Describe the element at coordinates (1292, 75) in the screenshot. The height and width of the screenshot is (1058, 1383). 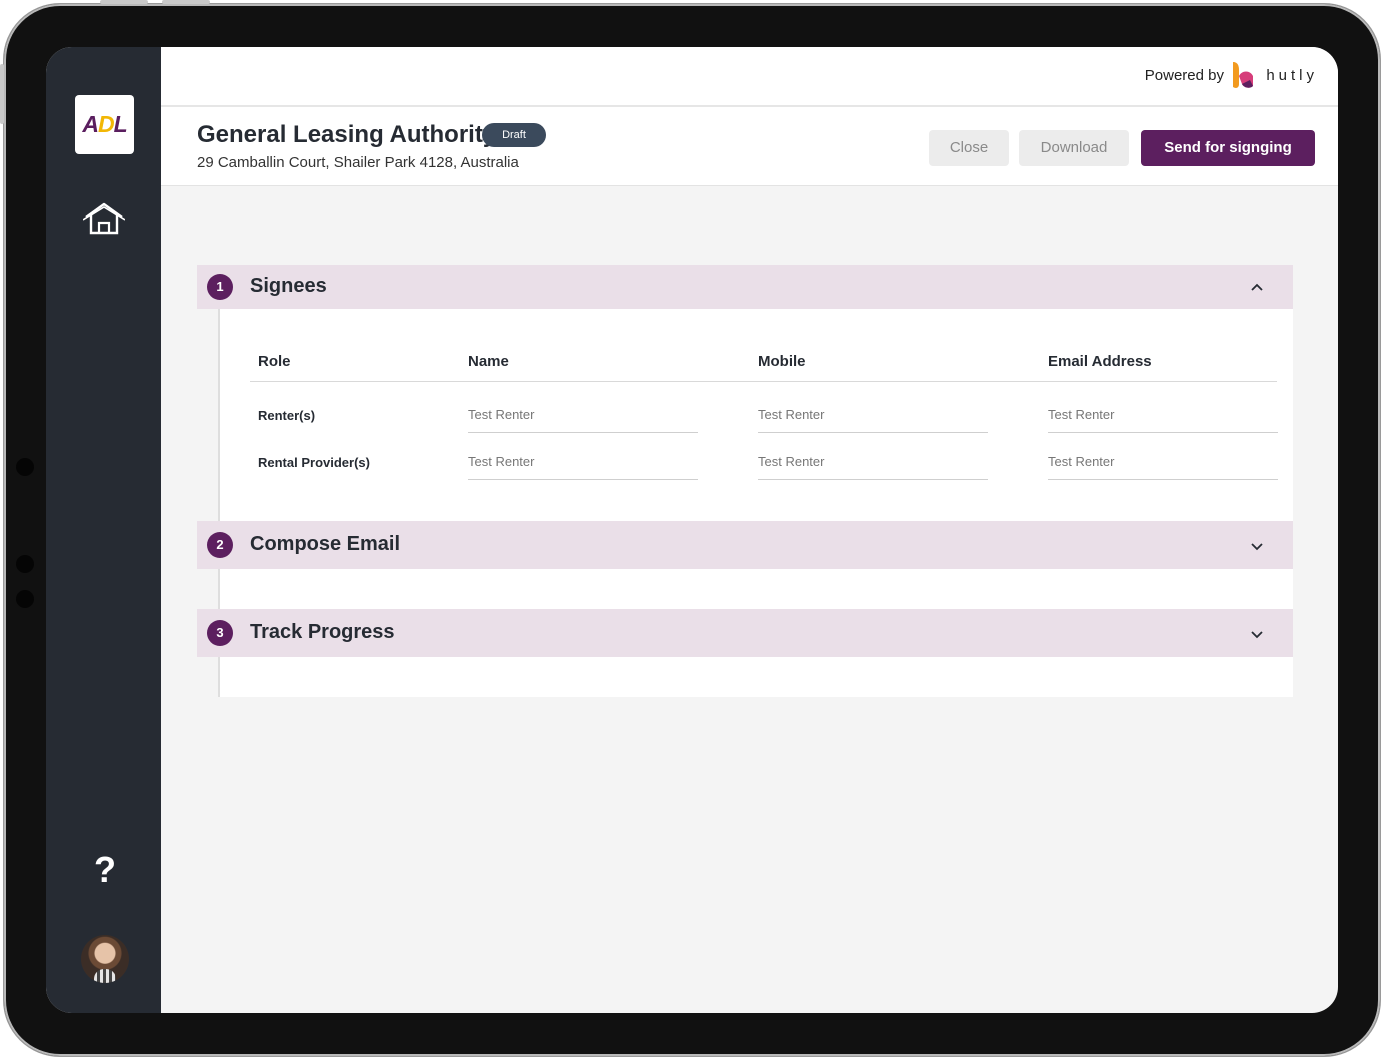
I see `hutly-wordmark: hutly` at that location.